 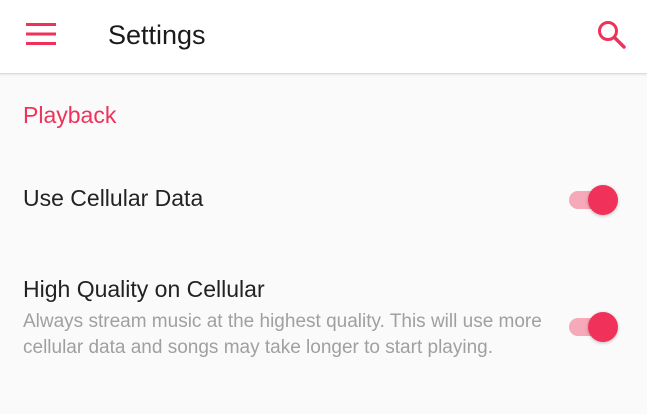 What do you see at coordinates (41, 34) in the screenshot?
I see `hamburger-menu-icon` at bounding box center [41, 34].